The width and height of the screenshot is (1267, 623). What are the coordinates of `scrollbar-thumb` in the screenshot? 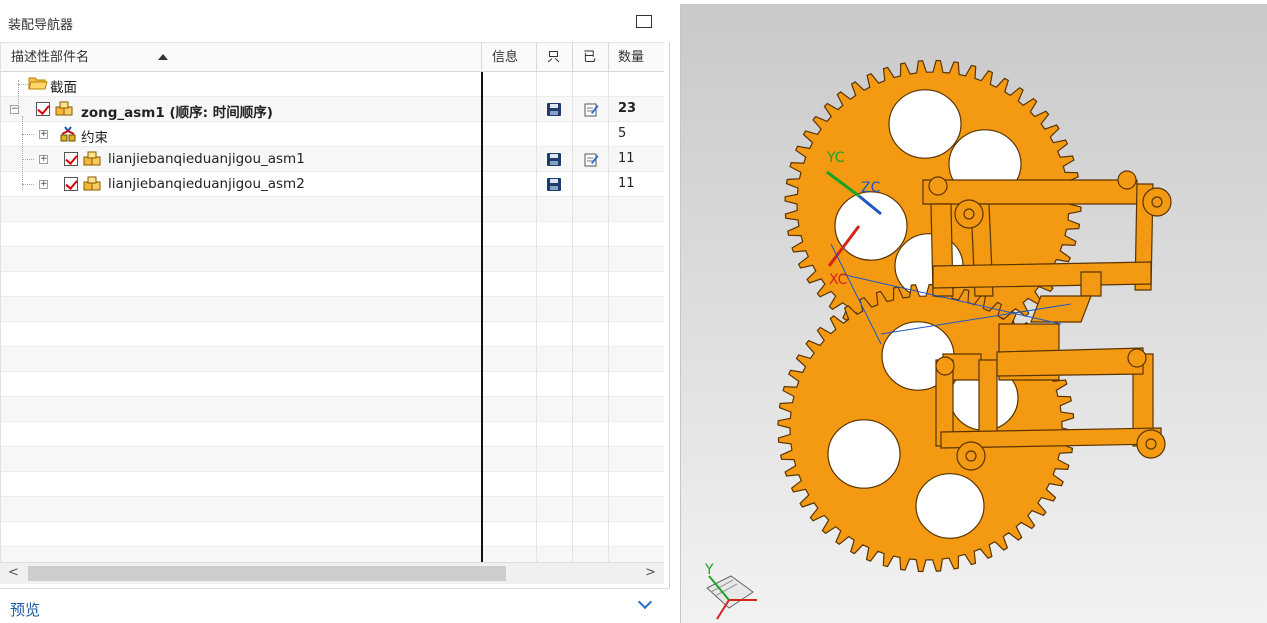 It's located at (267, 573).